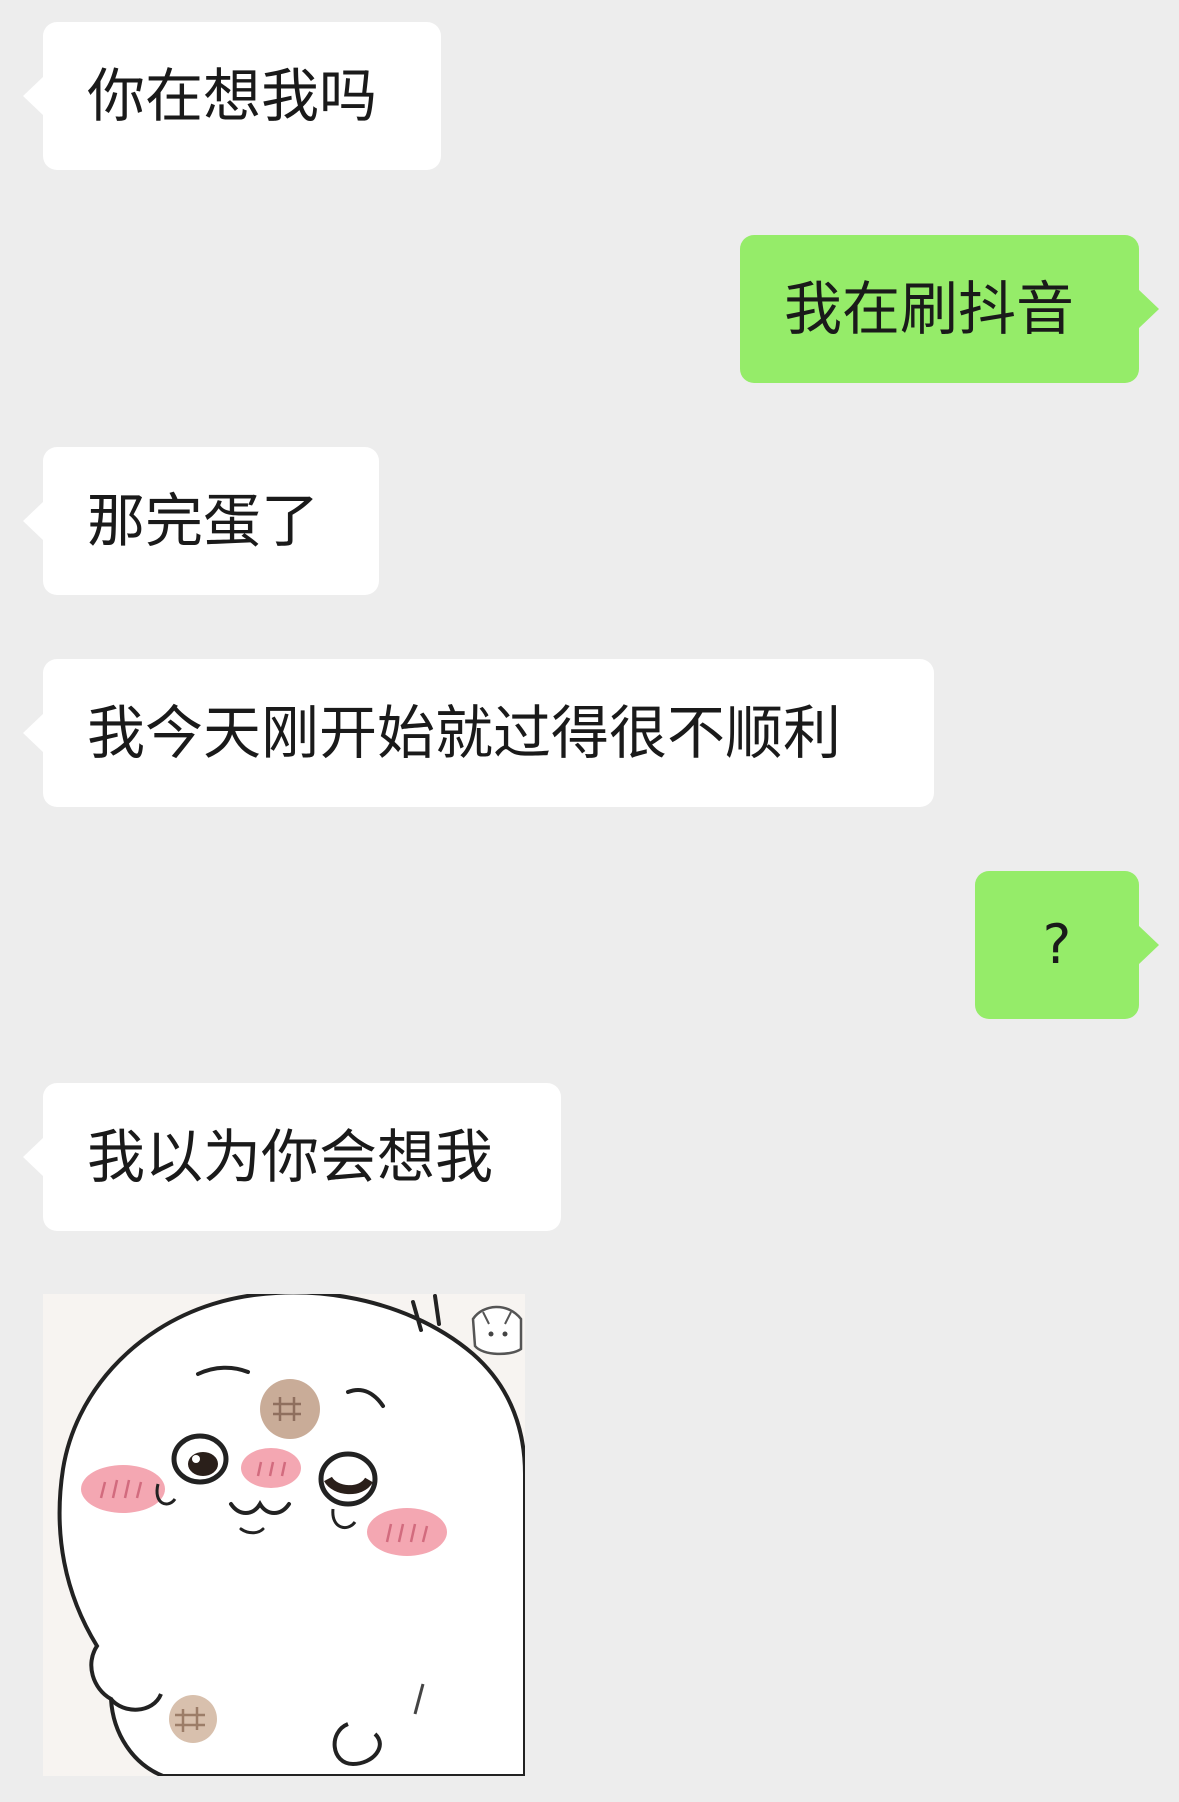 Image resolution: width=1179 pixels, height=1802 pixels. I want to click on message-text: 你在想我吗, so click(232, 96).